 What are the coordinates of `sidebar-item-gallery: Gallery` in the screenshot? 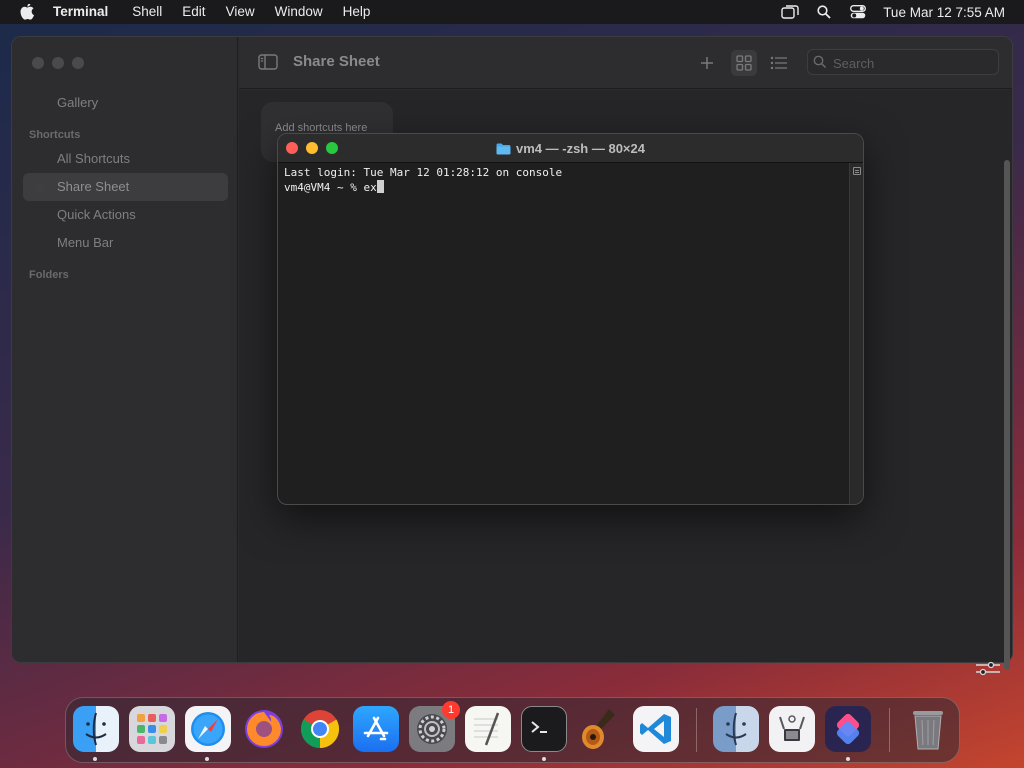 It's located at (125, 103).